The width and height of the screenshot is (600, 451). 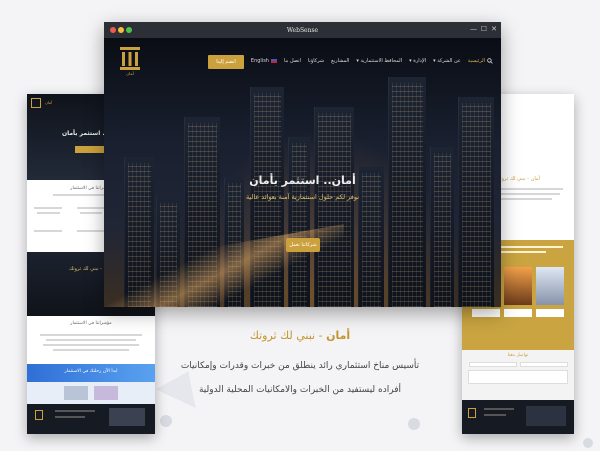 I want to click on nav-item-projects: المشاريع, so click(x=340, y=61).